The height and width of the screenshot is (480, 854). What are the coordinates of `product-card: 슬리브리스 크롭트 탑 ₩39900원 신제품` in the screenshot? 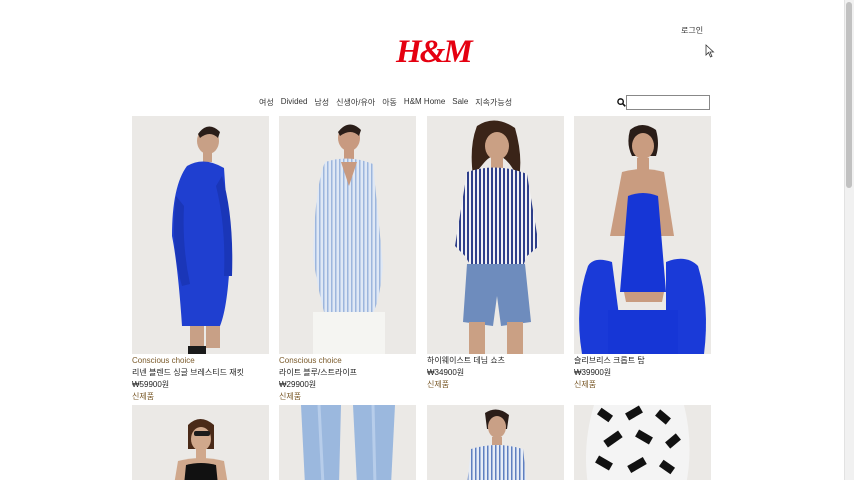 It's located at (642, 253).